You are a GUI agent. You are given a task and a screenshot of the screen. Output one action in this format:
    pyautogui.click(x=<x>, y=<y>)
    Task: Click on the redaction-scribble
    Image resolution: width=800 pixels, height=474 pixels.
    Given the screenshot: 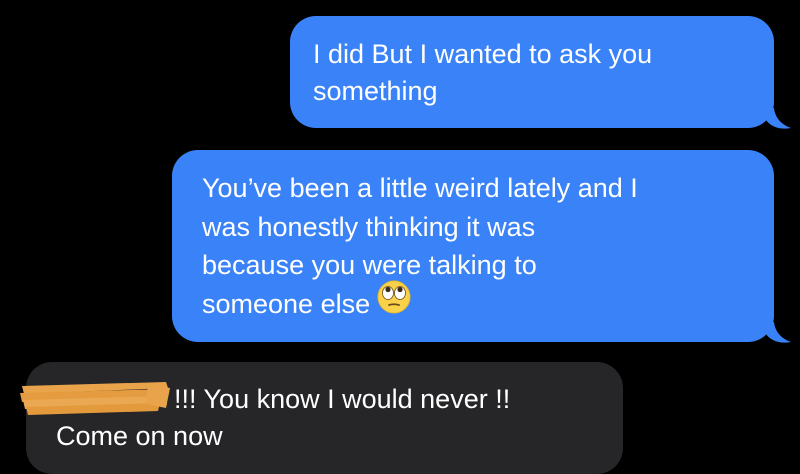 What is the action you would take?
    pyautogui.click(x=95, y=398)
    